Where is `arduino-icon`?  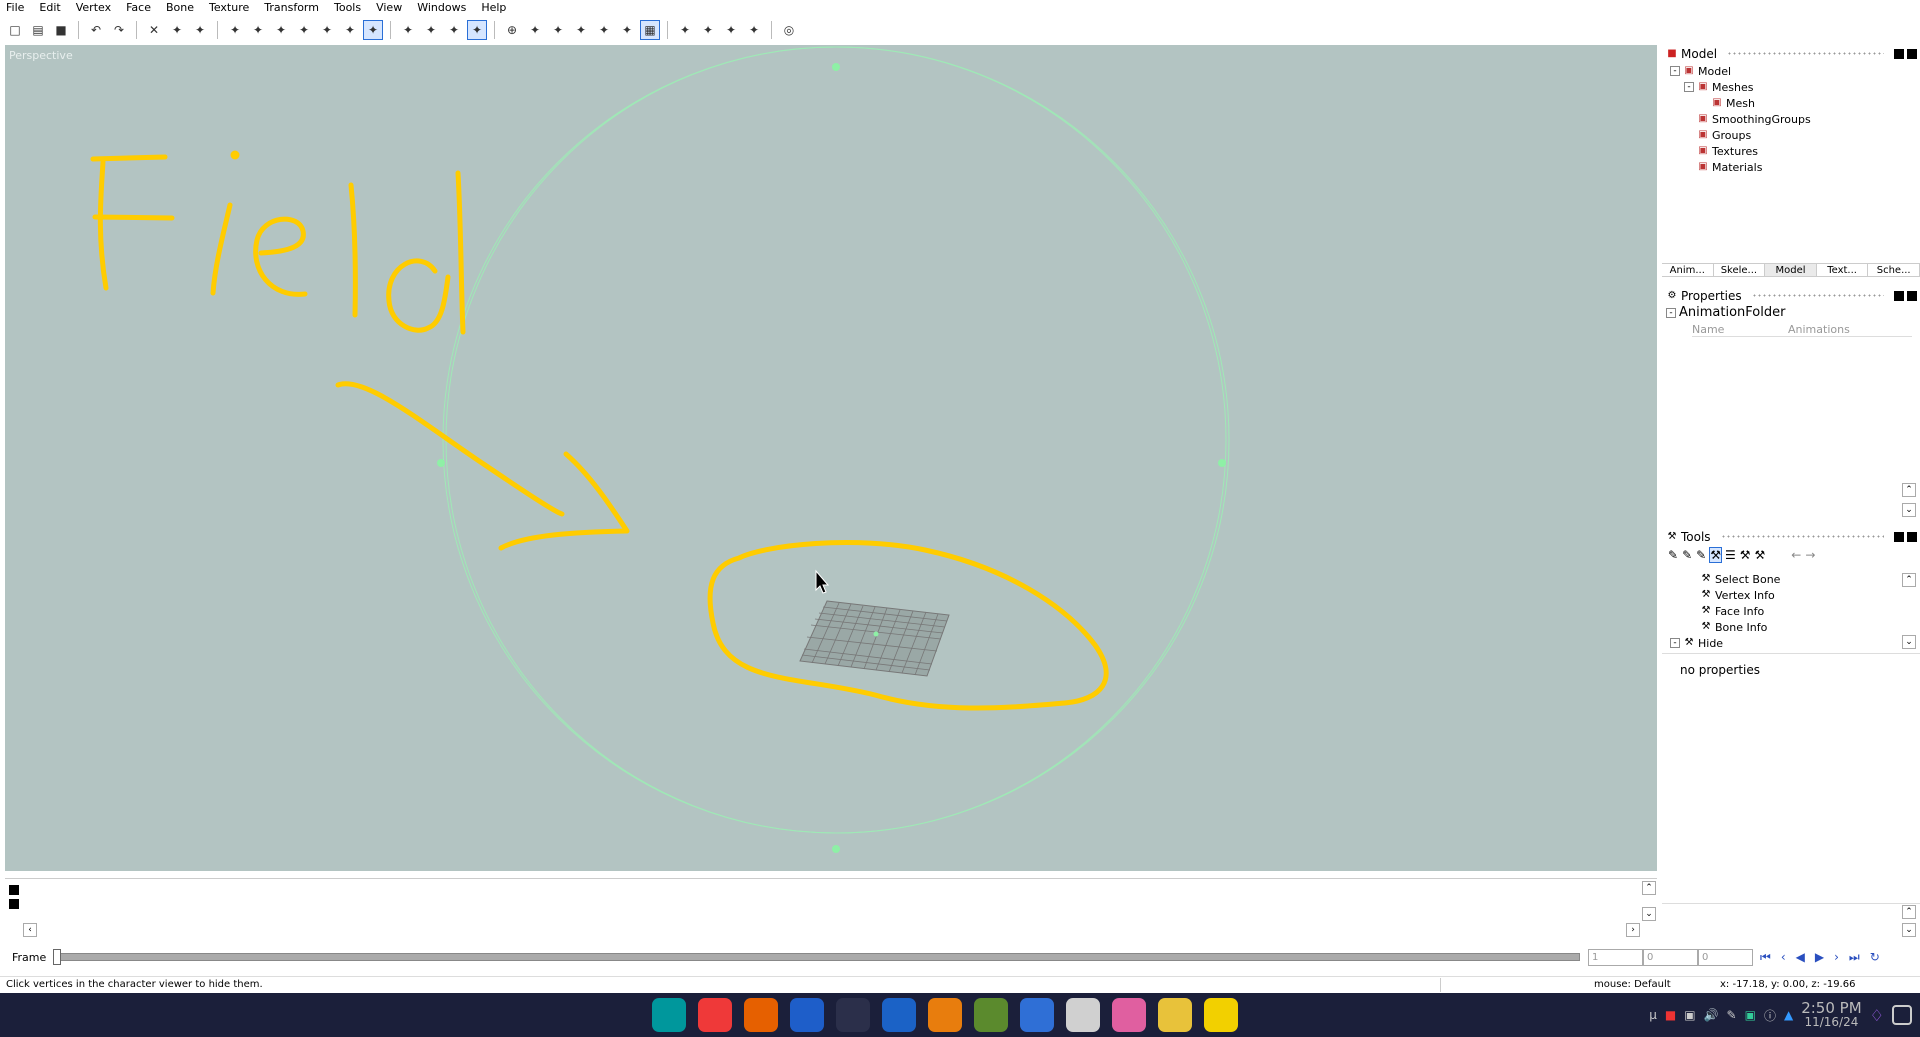 arduino-icon is located at coordinates (669, 1015).